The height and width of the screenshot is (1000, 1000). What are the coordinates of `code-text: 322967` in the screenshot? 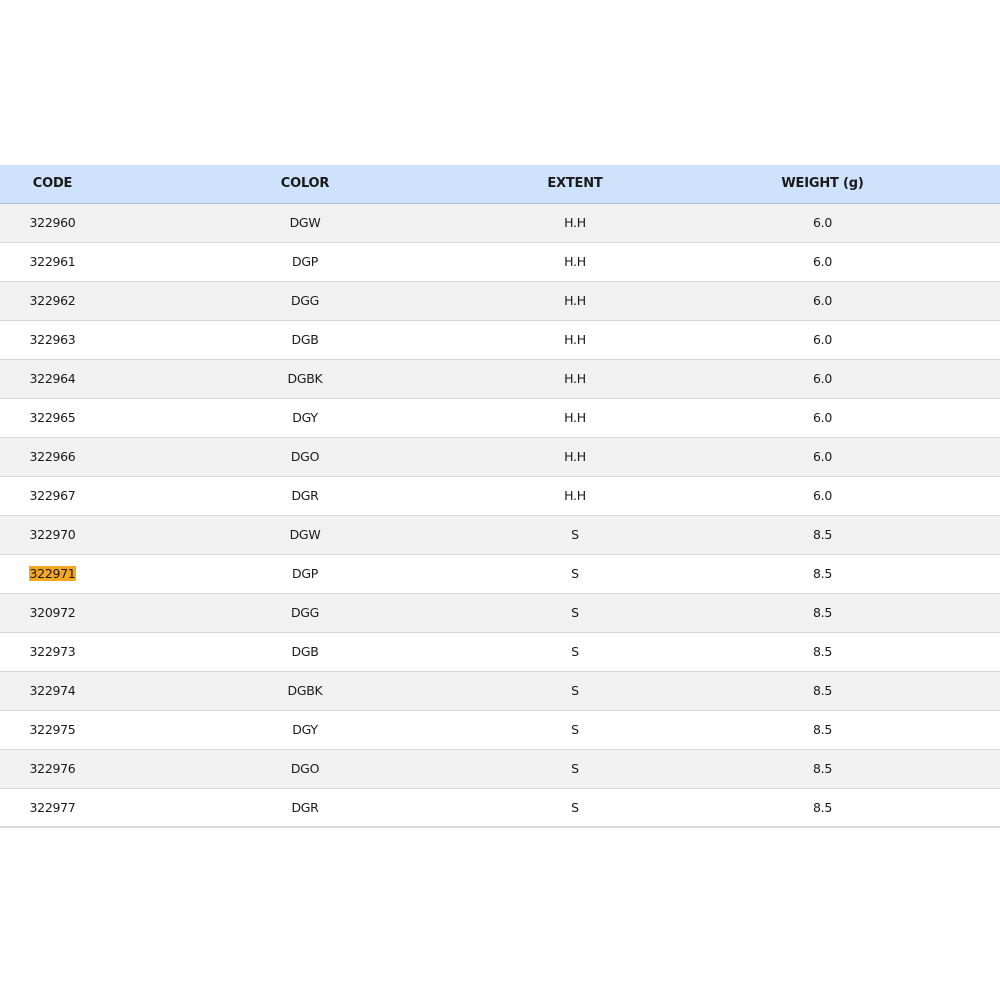 It's located at (52, 495).